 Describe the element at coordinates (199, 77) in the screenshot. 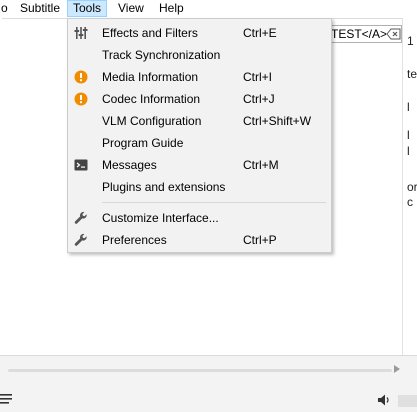

I see `menu-item-media-information: Media Information Ctrl+I` at that location.